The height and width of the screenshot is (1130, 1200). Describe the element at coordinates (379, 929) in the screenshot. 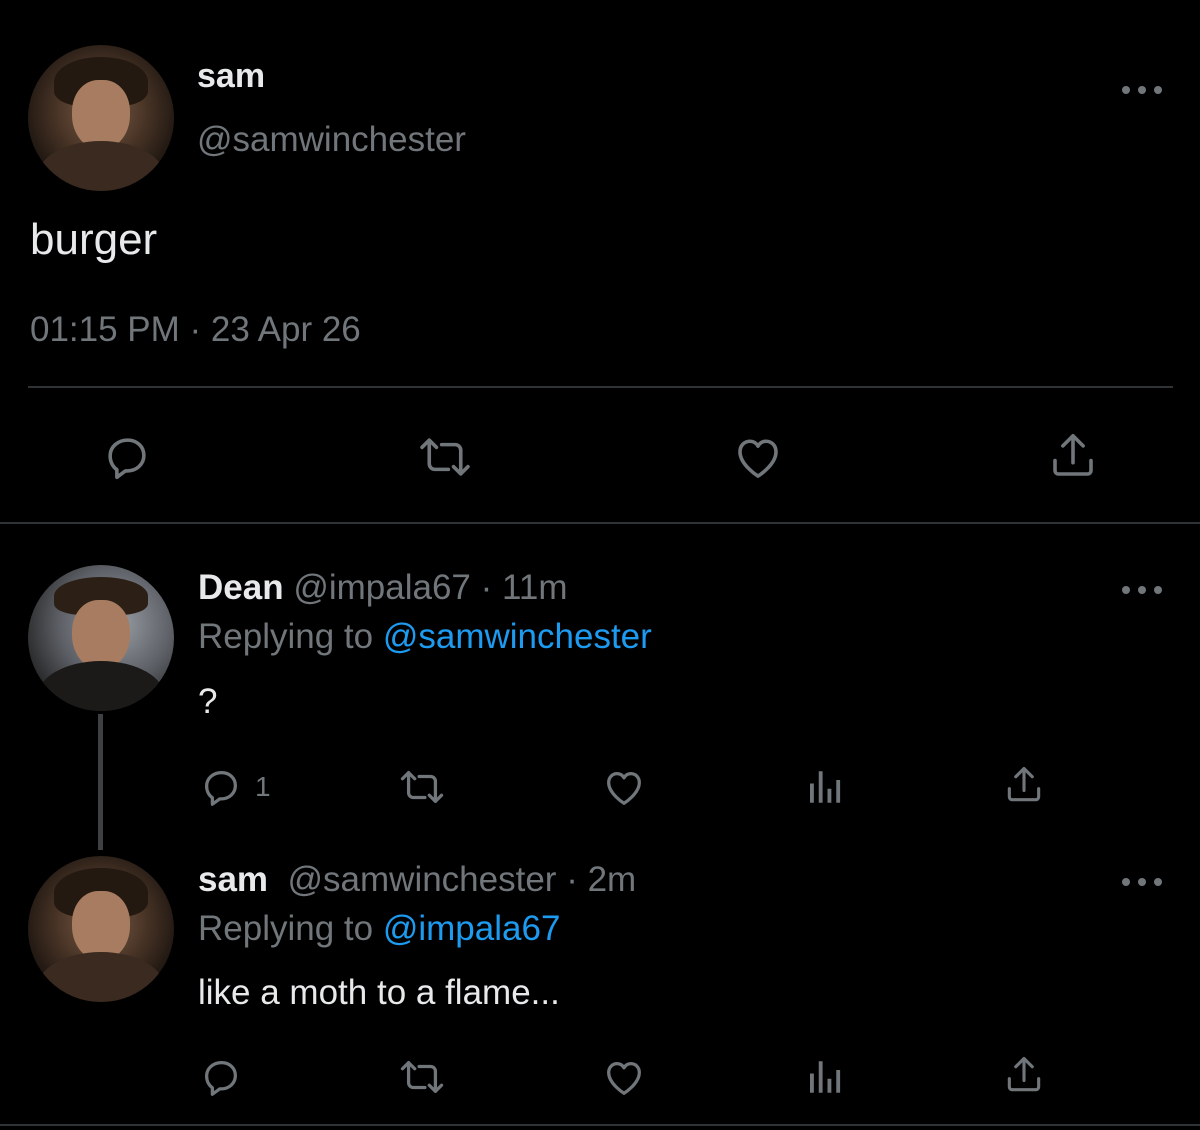

I see `replying-to-line: Replying to @impala67` at that location.